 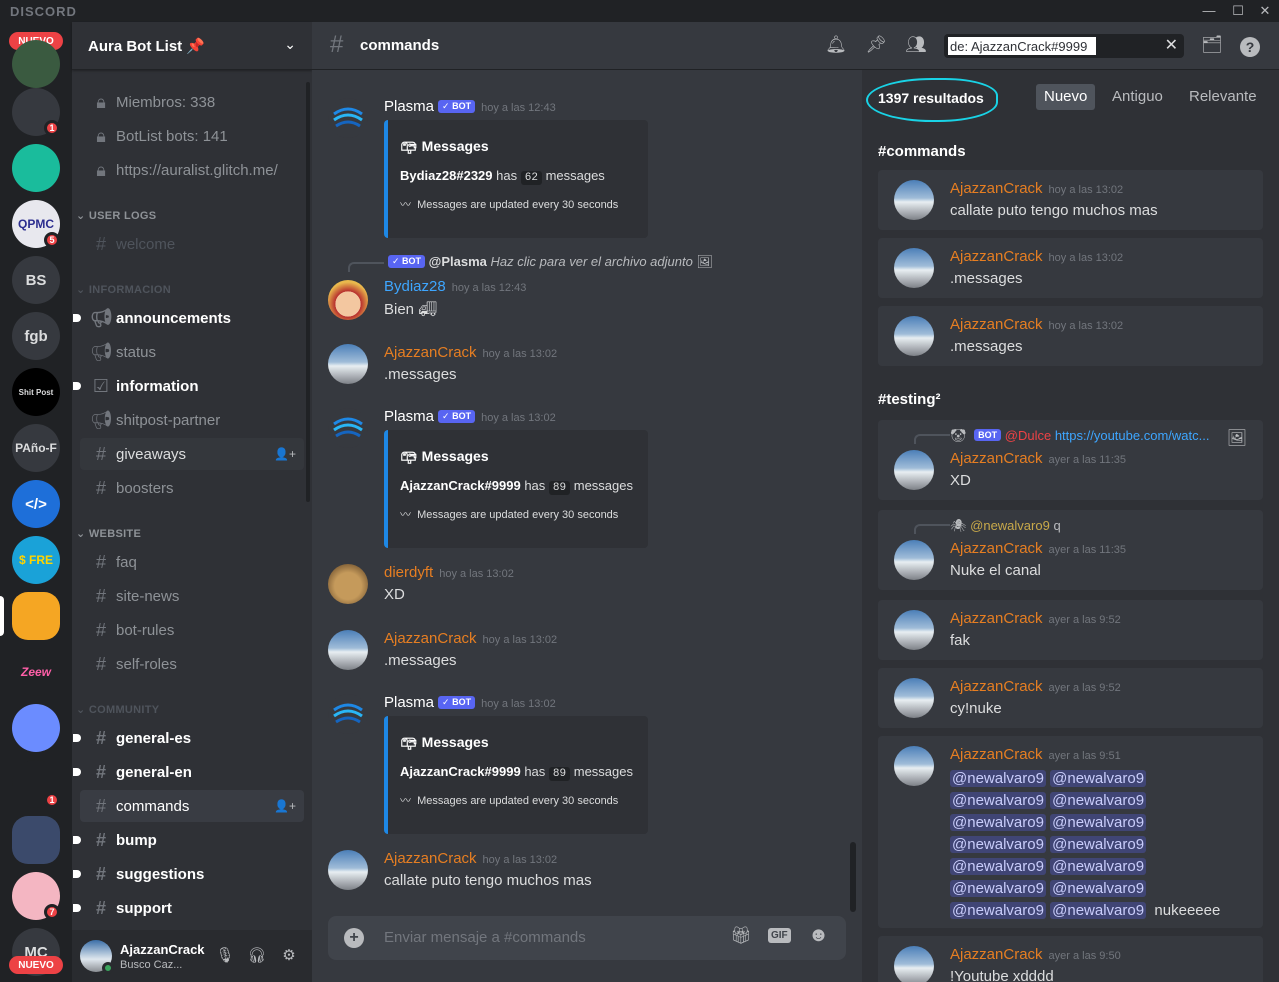 I want to click on category-user-logs: ⌄ USER LOGS, so click(x=116, y=215).